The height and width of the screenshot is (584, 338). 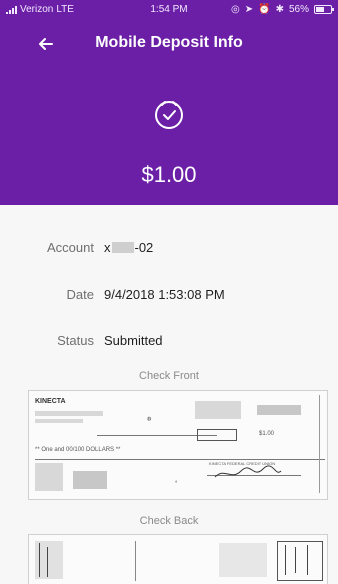 I want to click on account-mask, so click(x=122, y=247).